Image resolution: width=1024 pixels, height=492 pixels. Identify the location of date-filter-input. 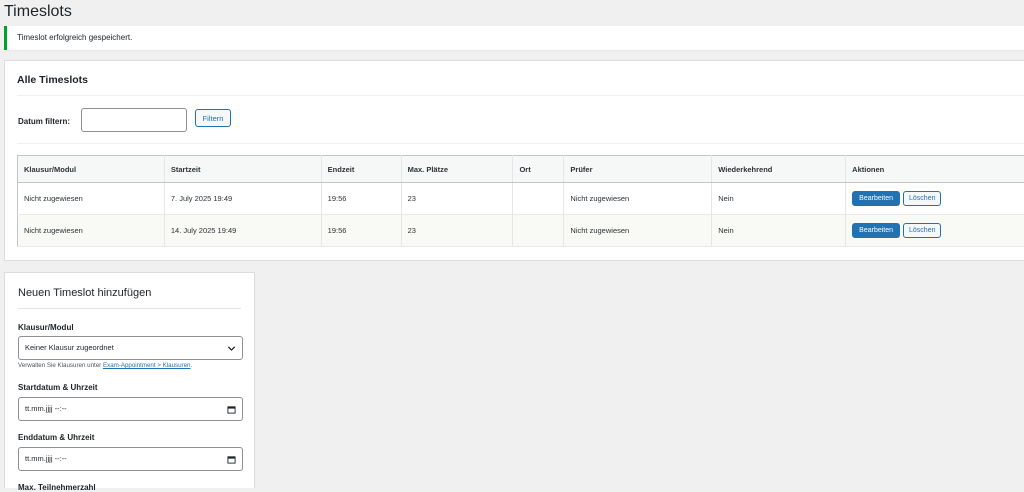
(134, 120).